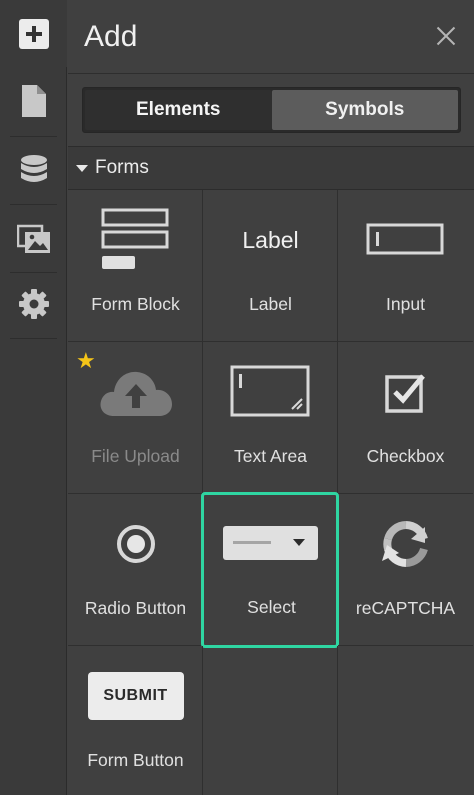 The image size is (474, 795). What do you see at coordinates (135, 608) in the screenshot?
I see `element-label: Radio Button` at bounding box center [135, 608].